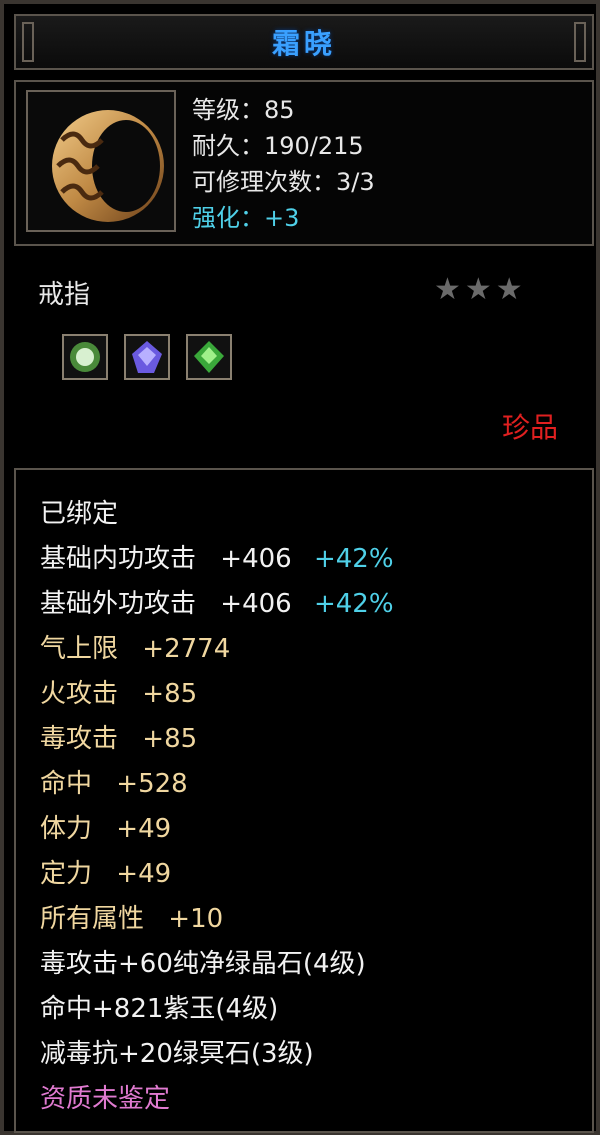  Describe the element at coordinates (529, 427) in the screenshot. I see `rarity-label: 珍品` at that location.